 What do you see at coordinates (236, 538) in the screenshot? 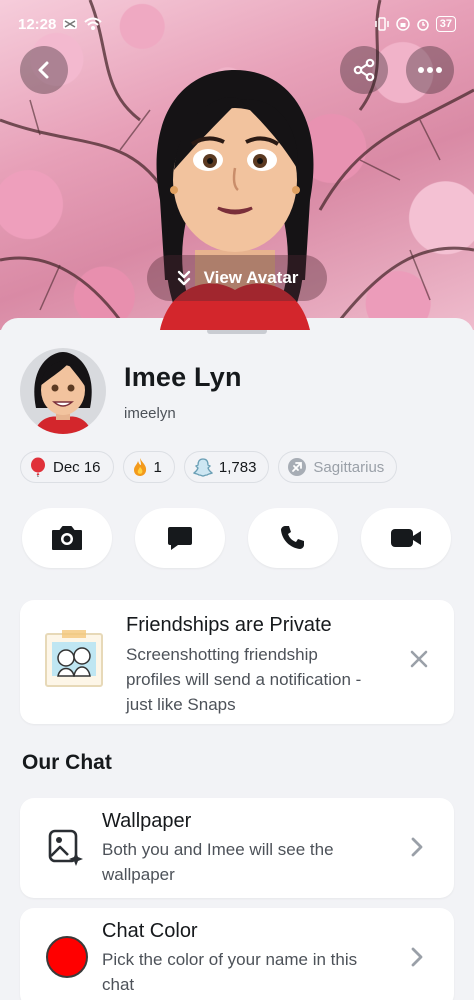
I see `quick-actions` at bounding box center [236, 538].